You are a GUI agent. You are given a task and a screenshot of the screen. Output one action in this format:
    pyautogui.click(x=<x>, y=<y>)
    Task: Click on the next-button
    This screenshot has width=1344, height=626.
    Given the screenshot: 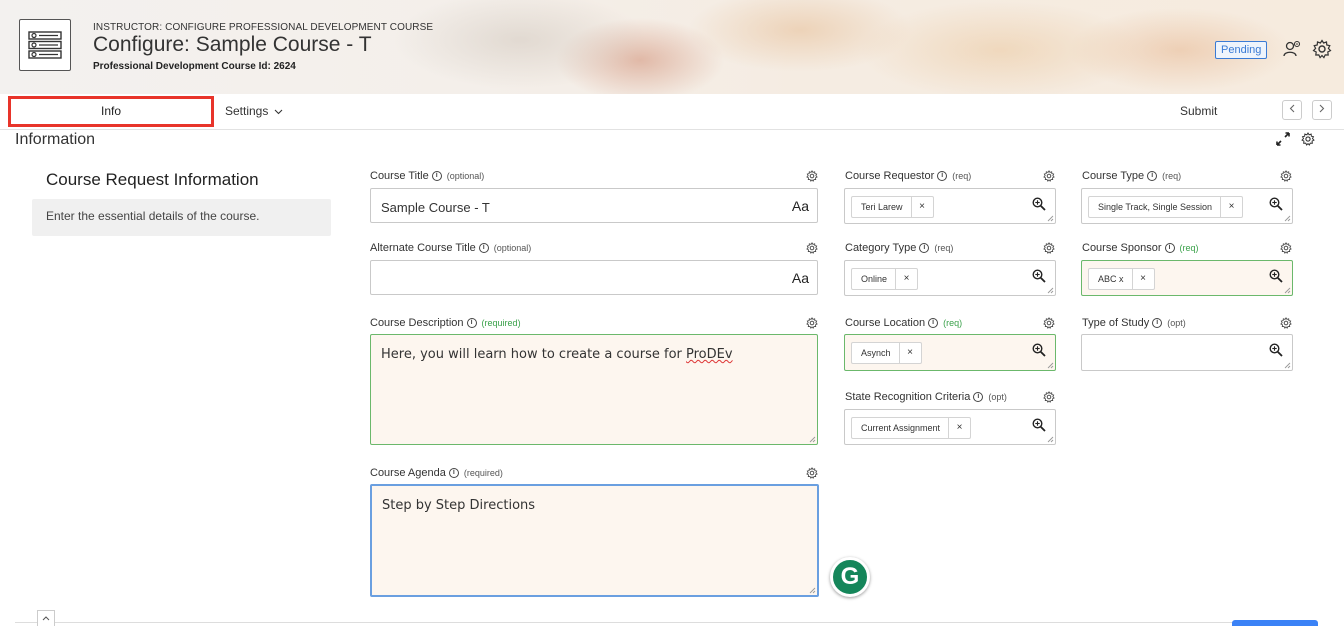 What is the action you would take?
    pyautogui.click(x=1322, y=110)
    